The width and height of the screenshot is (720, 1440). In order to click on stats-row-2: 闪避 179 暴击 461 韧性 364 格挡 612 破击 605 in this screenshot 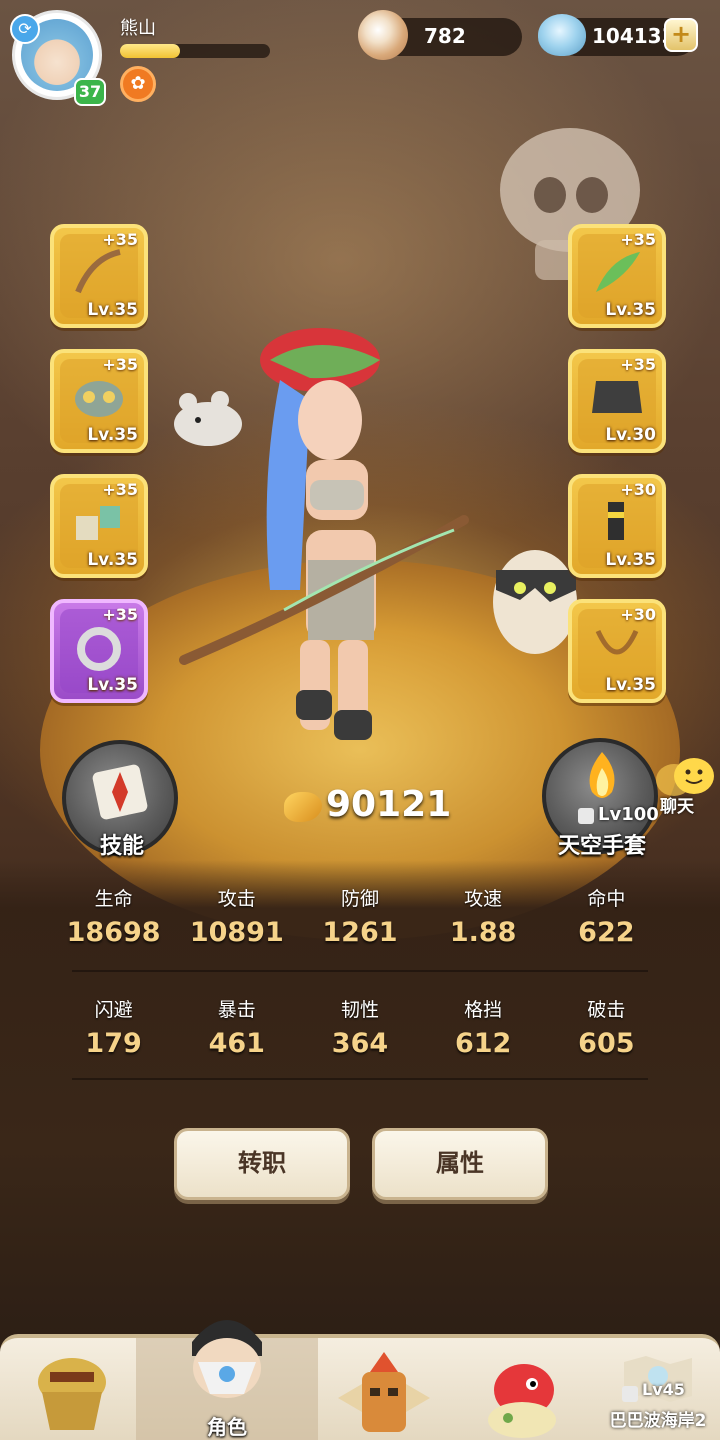, I will do `click(360, 1027)`.